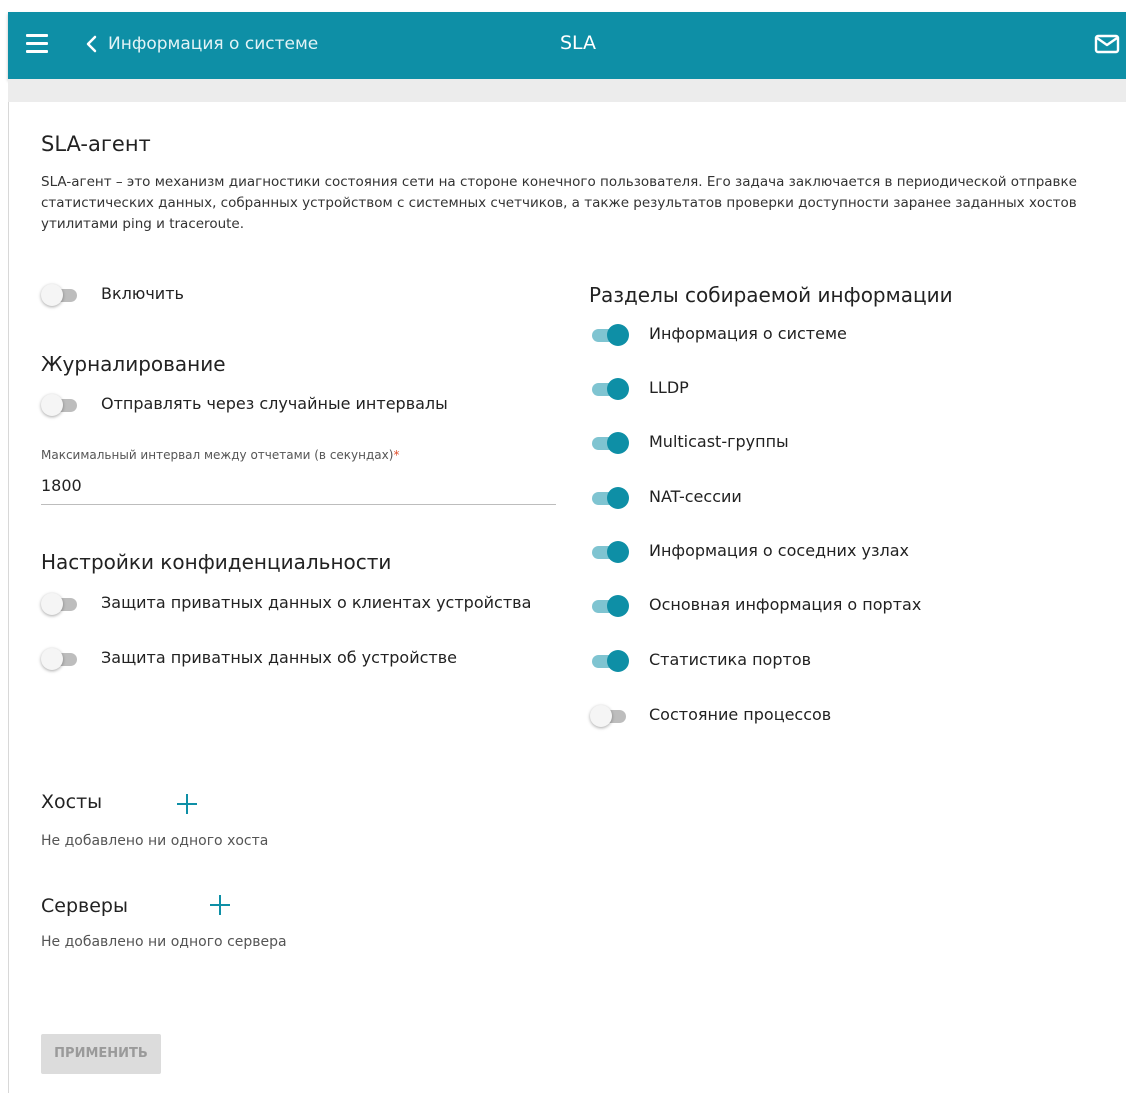 The height and width of the screenshot is (1093, 1126). I want to click on enable-toggle-label: Включить, so click(142, 293).